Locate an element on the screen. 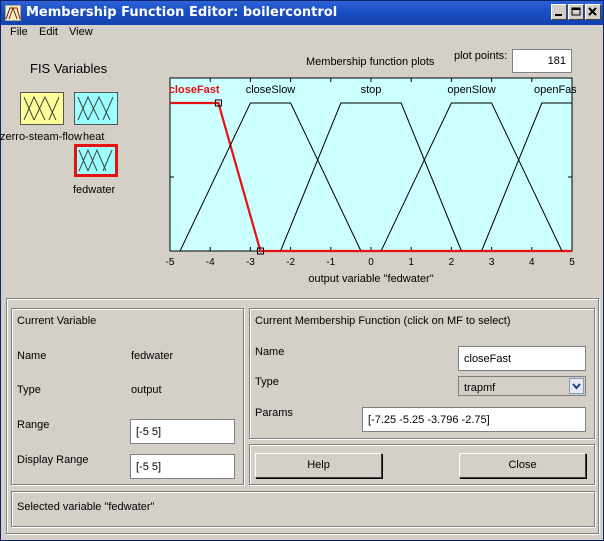 The width and height of the screenshot is (604, 541). fis-variable-fedwater is located at coordinates (96, 160).